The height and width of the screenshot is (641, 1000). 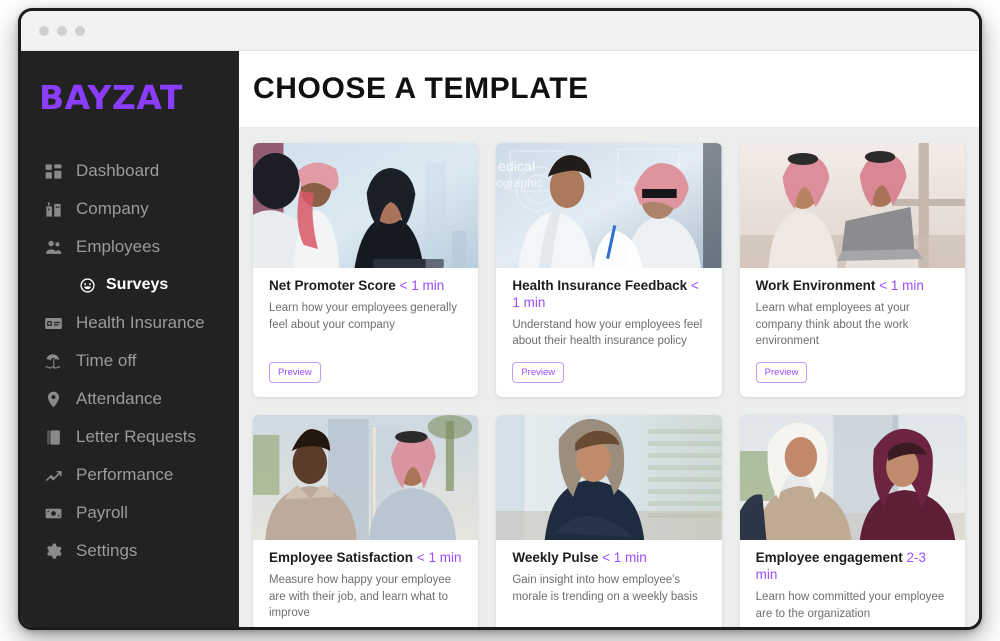 I want to click on sidebar-item-company: Company, so click(x=130, y=209).